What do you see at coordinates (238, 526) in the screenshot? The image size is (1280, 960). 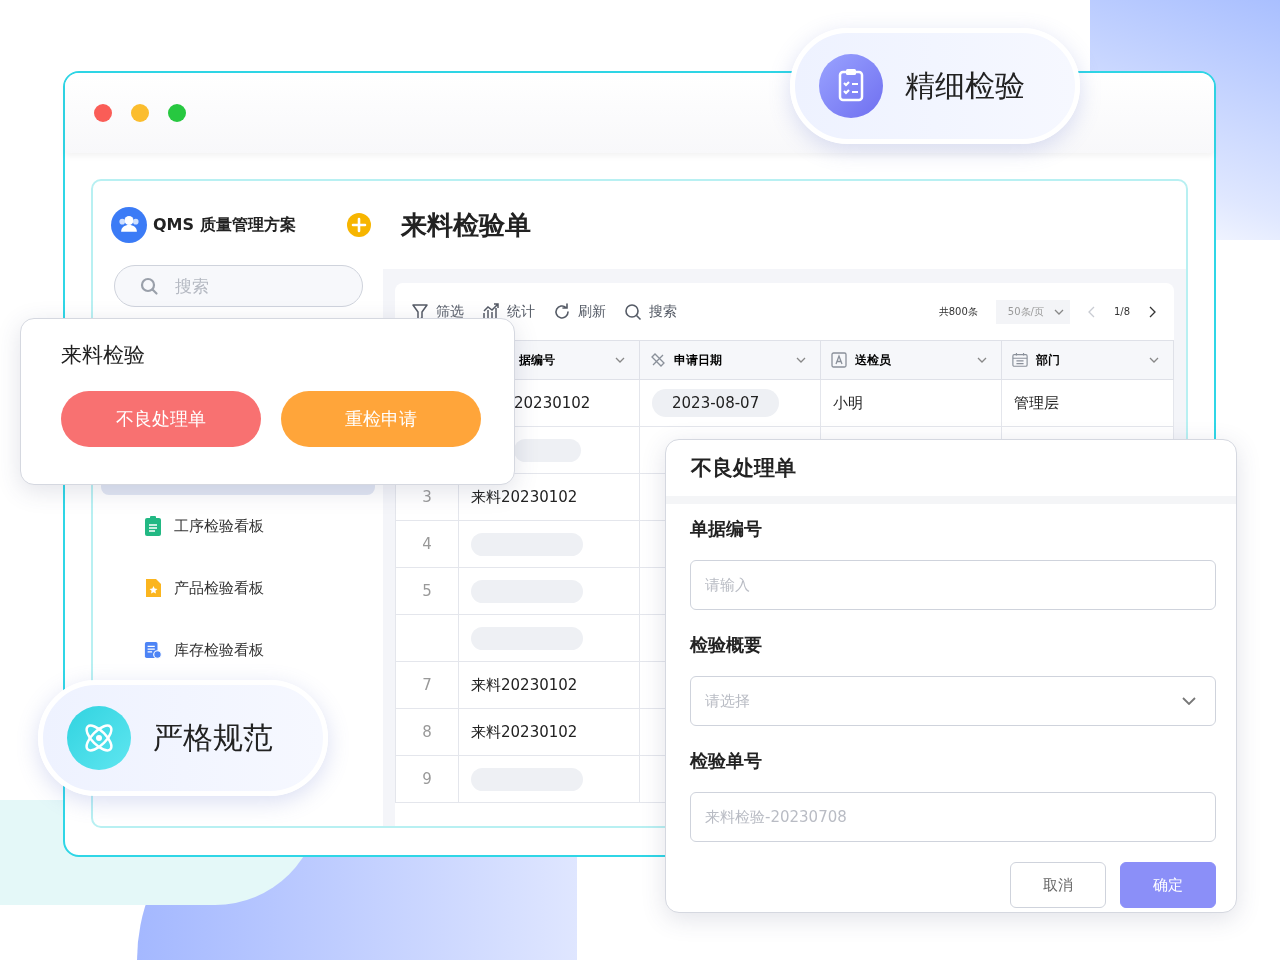 I see `nav-item: 工序检验看板` at bounding box center [238, 526].